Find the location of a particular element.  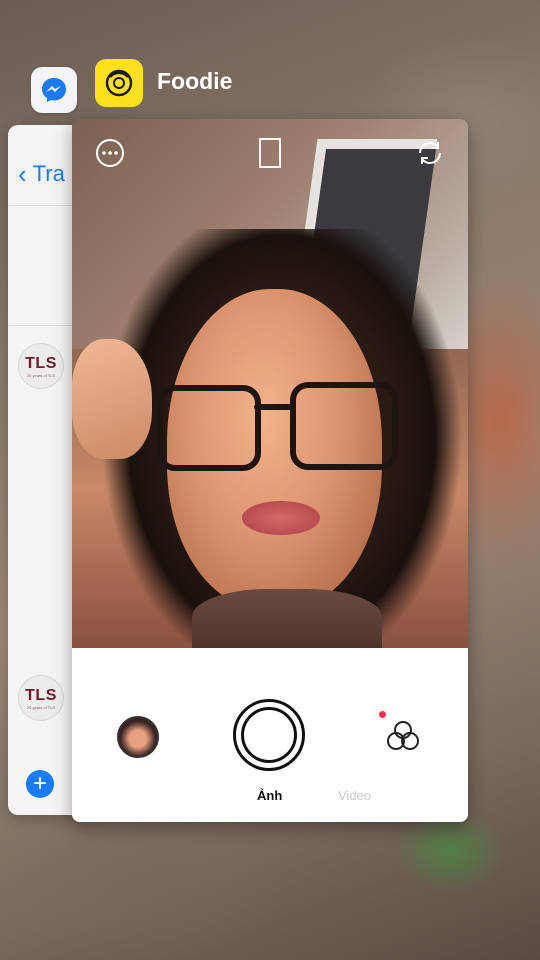

glasses-bridge is located at coordinates (273, 407).